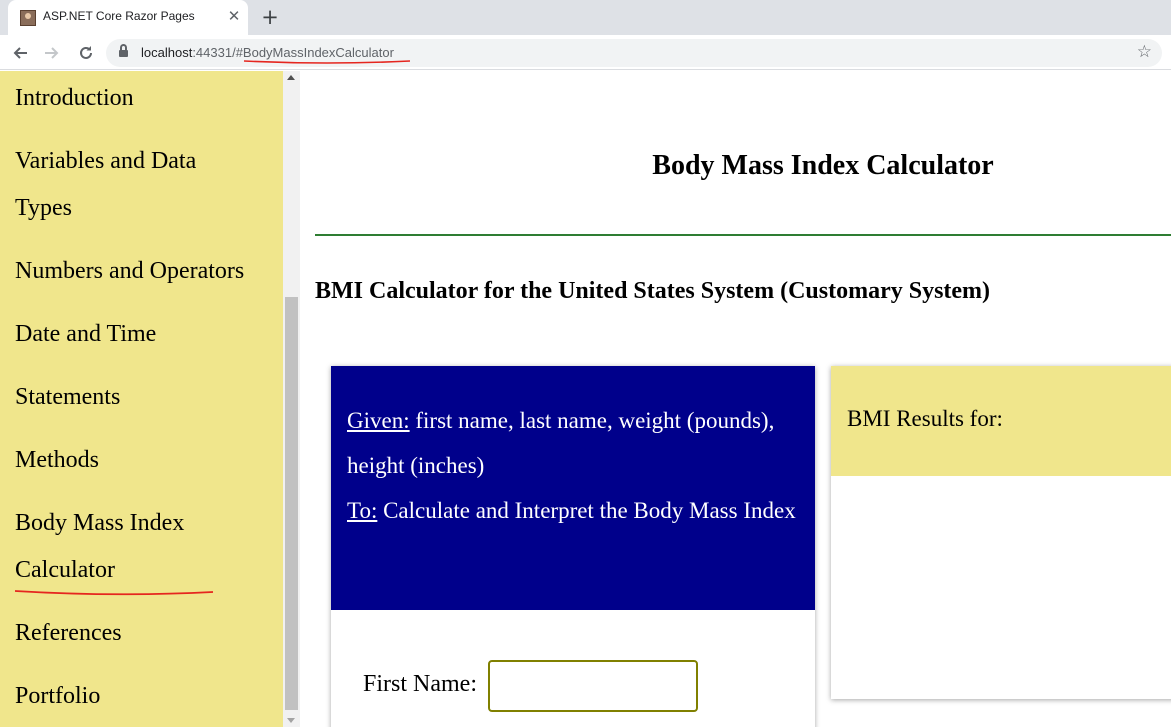 The image size is (1171, 727). I want to click on url-host: localhost, so click(167, 52).